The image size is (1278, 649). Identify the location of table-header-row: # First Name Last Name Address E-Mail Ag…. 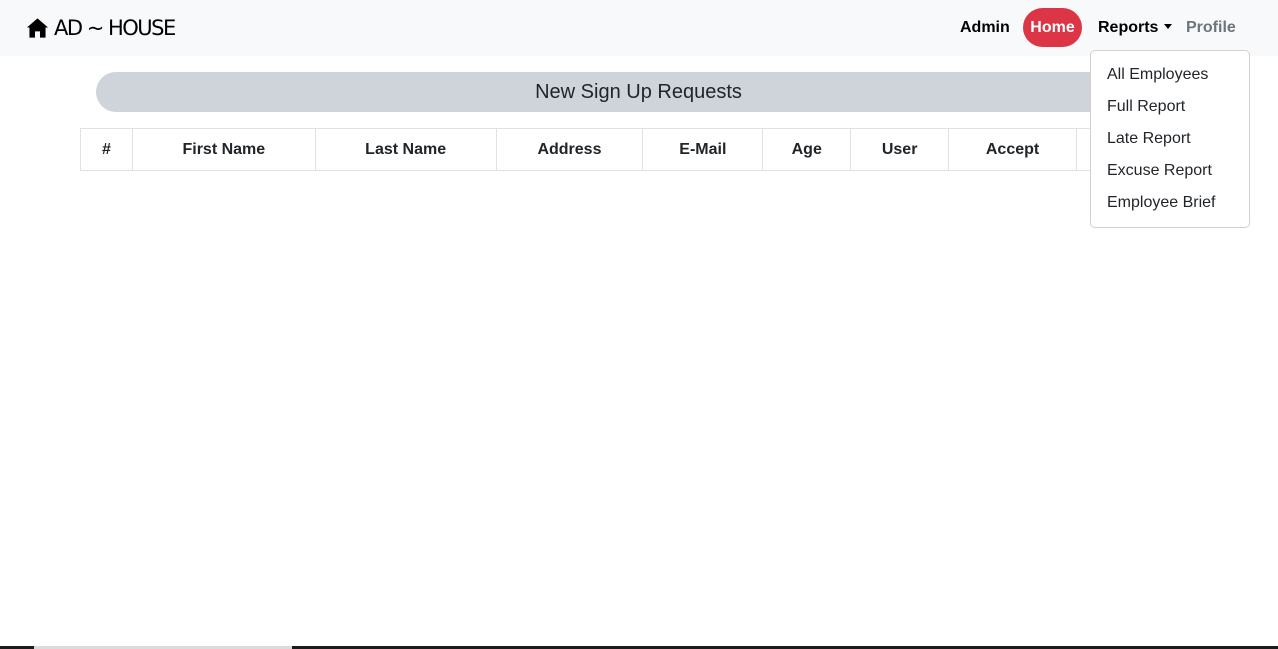
(595, 149).